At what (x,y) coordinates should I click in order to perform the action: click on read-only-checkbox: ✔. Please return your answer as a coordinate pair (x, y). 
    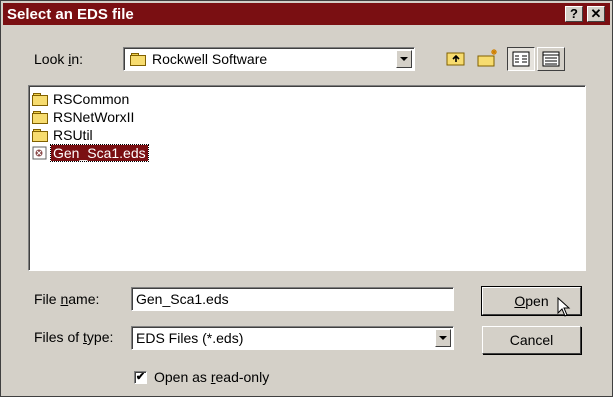
    Looking at the image, I should click on (140, 377).